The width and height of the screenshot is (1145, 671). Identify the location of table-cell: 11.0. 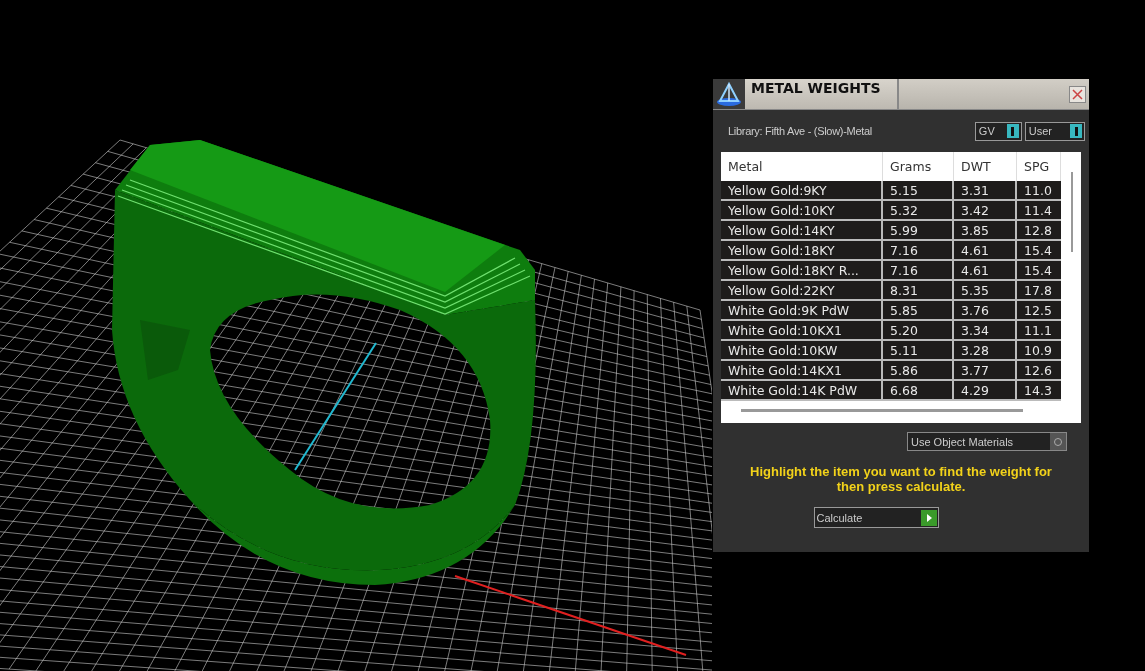
(1039, 191).